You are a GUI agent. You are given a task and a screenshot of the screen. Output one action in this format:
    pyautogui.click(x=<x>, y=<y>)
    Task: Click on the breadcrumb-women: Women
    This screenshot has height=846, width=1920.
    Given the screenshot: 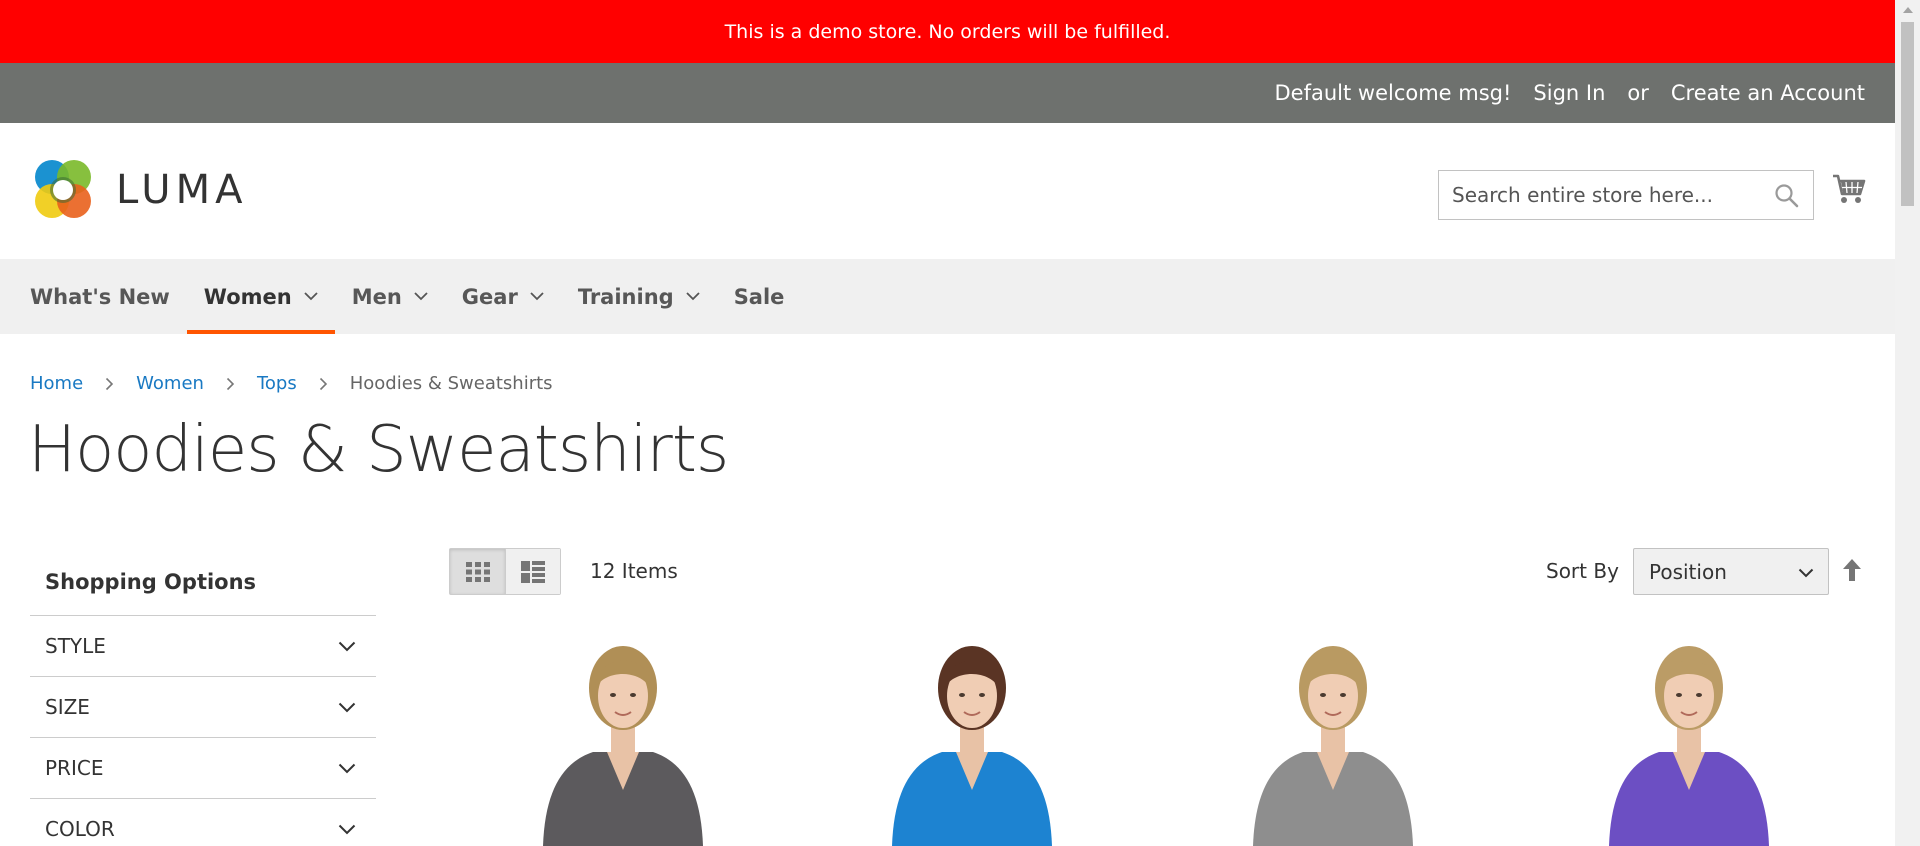 What is the action you would take?
    pyautogui.click(x=170, y=383)
    